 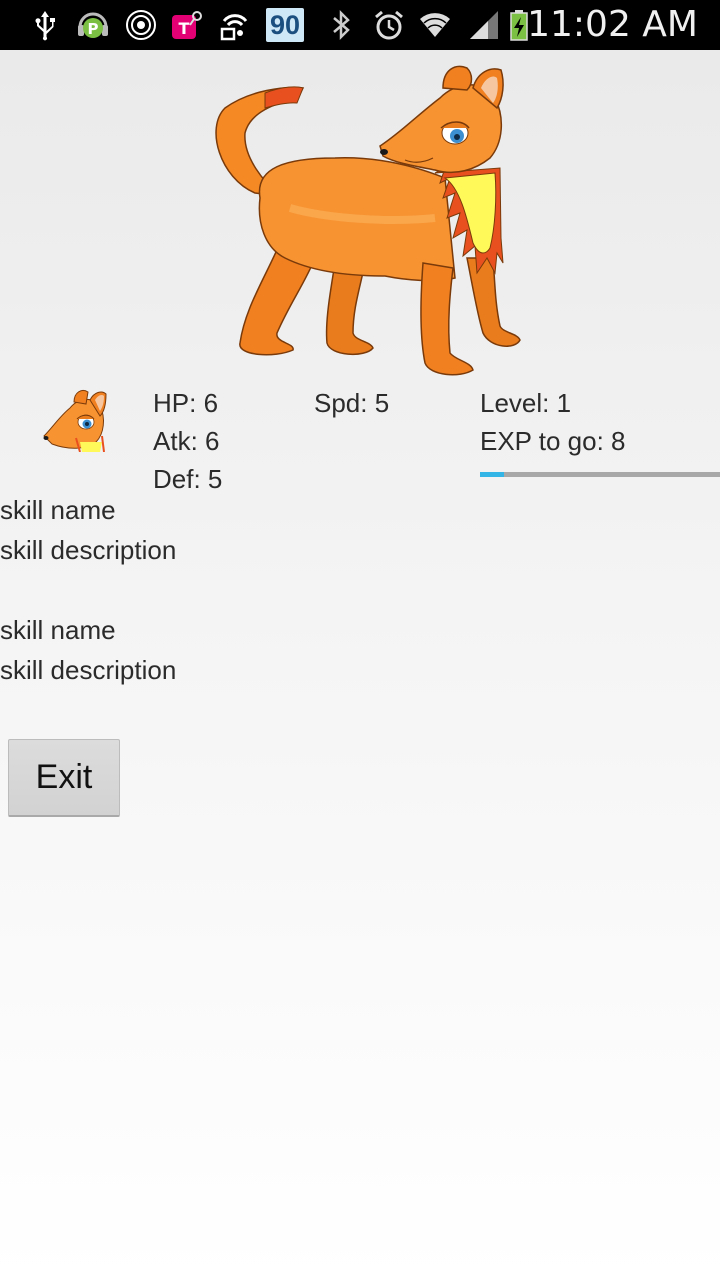 I want to click on stat-hp: HP: 6, so click(x=186, y=403).